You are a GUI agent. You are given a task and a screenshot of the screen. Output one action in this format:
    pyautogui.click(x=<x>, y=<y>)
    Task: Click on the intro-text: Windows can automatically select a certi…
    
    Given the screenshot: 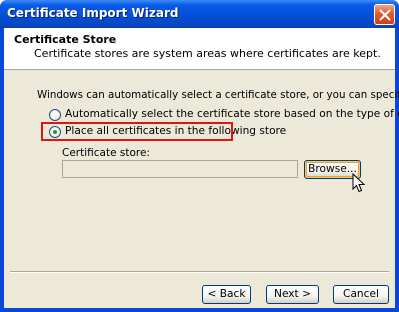 What is the action you would take?
    pyautogui.click(x=218, y=95)
    